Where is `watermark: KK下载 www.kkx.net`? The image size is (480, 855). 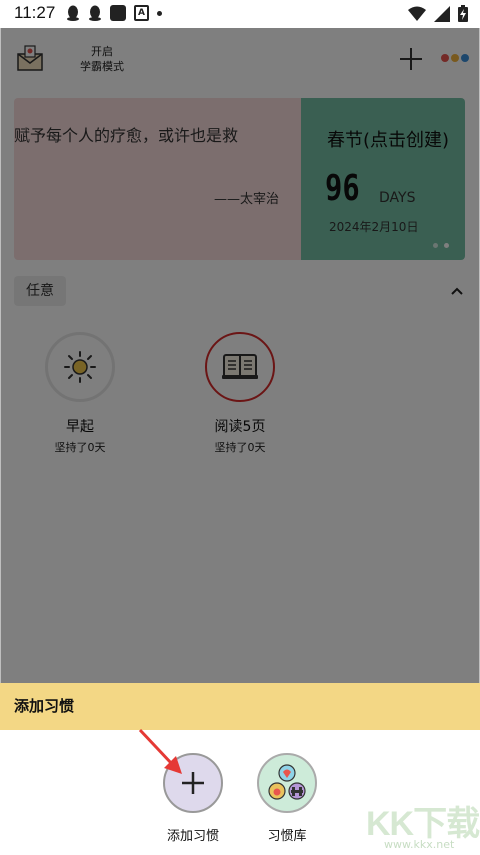 watermark: KK下载 www.kkx.net is located at coordinates (420, 825).